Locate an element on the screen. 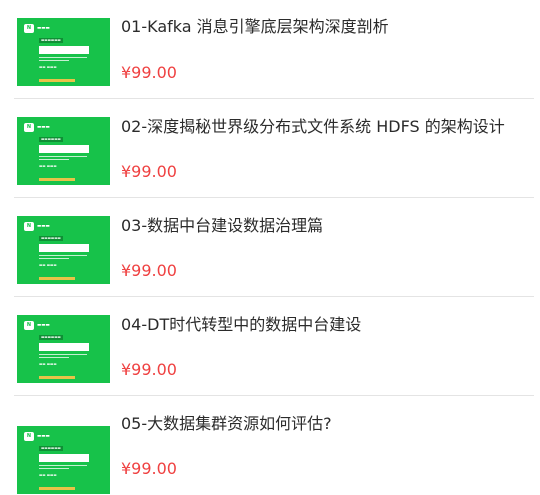 The width and height of the screenshot is (540, 495). course-title: 04-DT时代转型中的数据中台建设 is located at coordinates (241, 325).